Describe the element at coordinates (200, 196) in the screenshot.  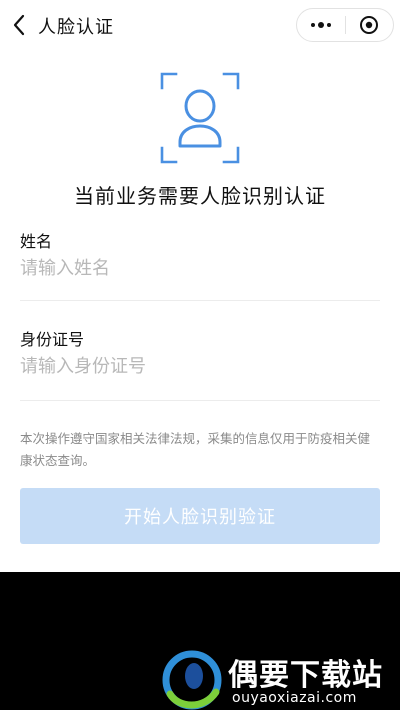
I see `face-auth-heading: 当前业务需要人脸识别认证` at that location.